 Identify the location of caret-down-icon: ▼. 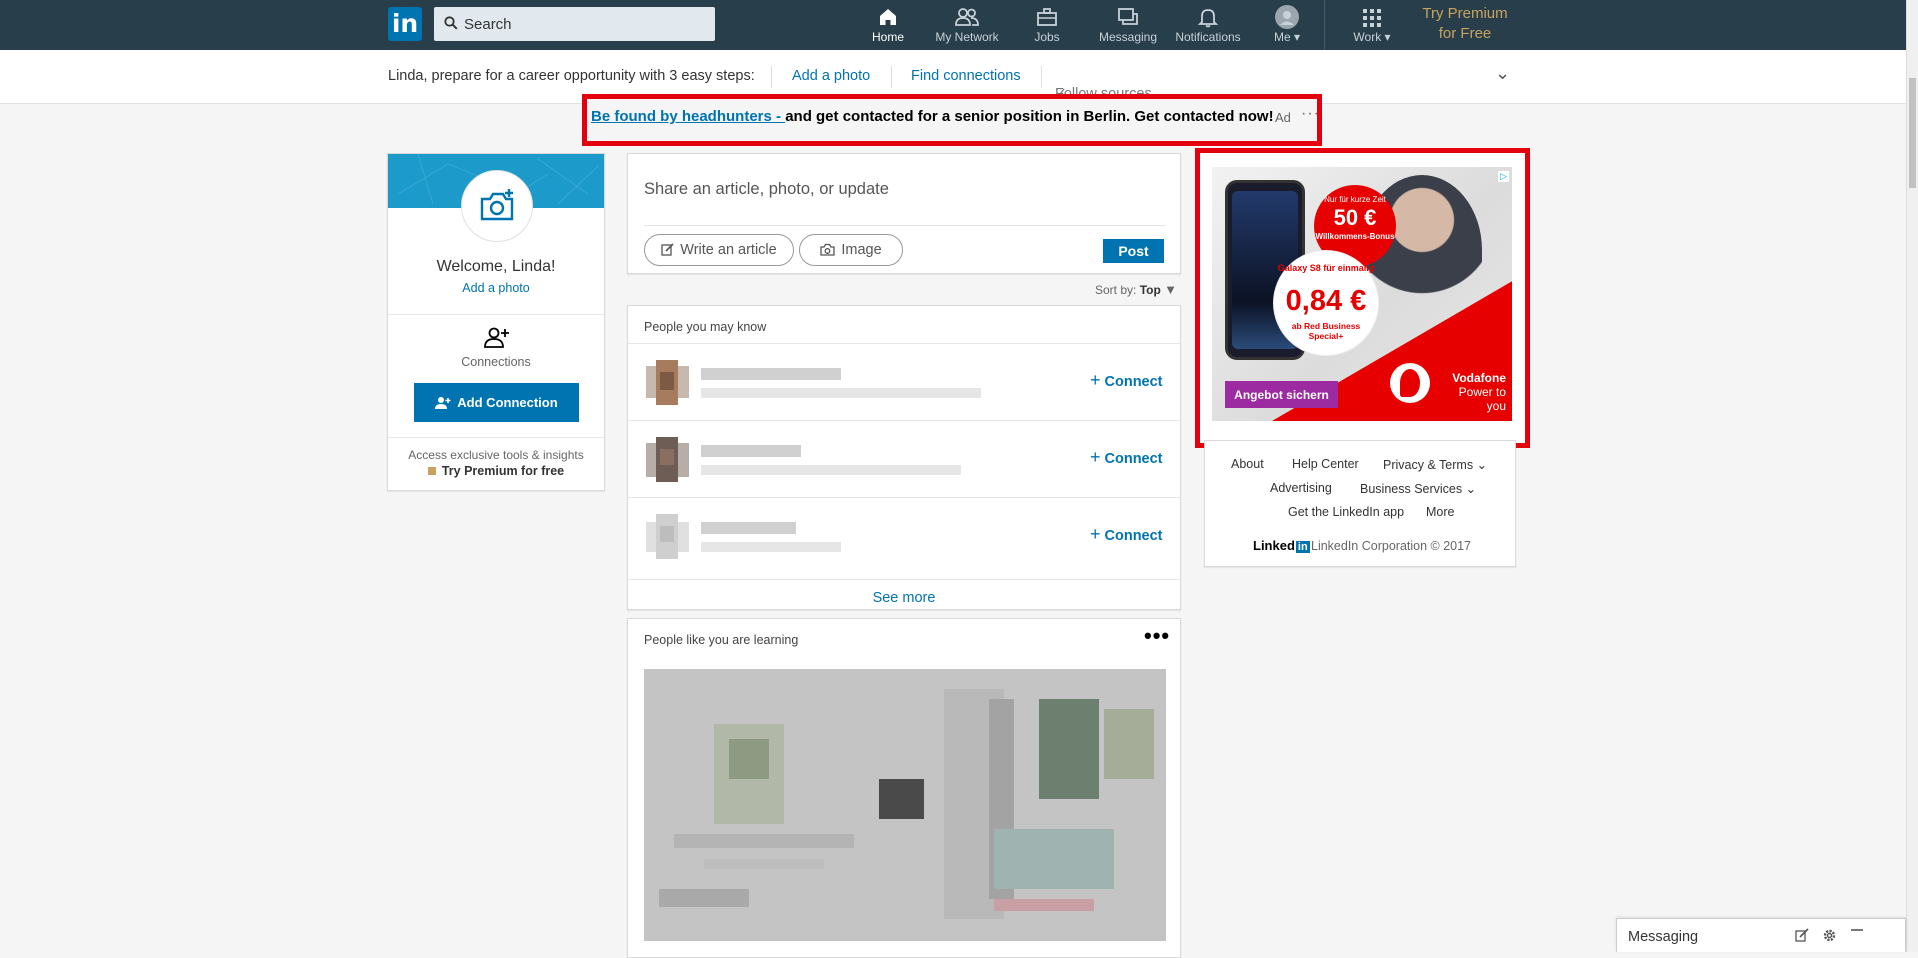
(1171, 289).